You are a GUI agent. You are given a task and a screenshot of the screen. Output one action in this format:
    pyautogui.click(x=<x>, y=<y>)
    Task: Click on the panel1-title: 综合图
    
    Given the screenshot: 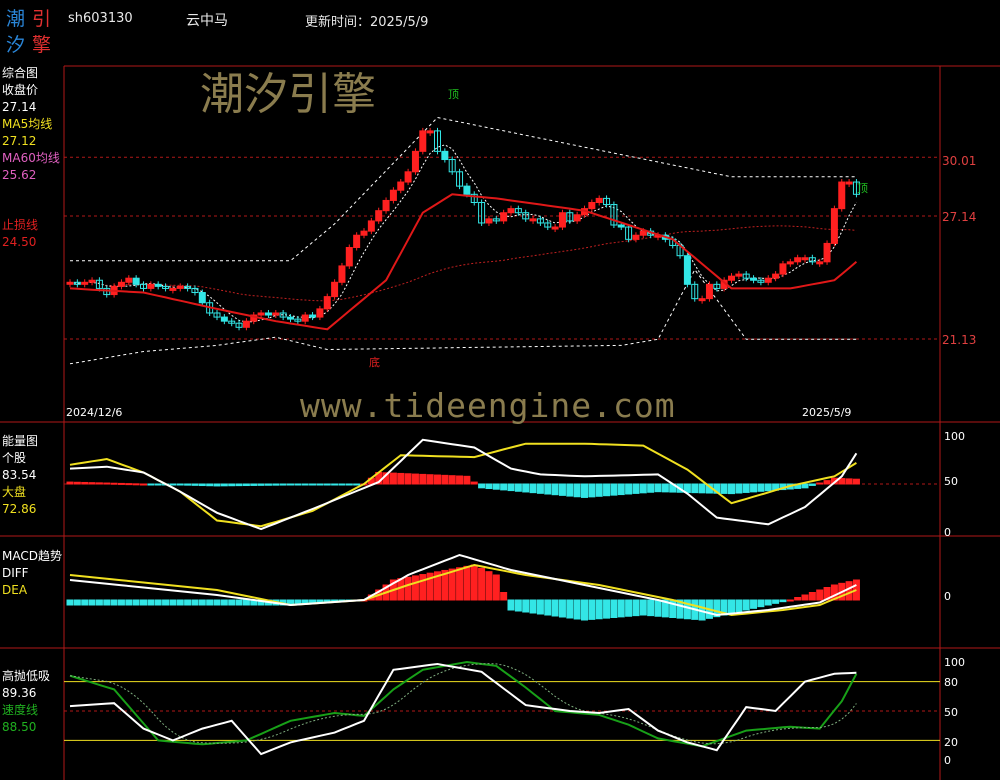 What is the action you would take?
    pyautogui.click(x=20, y=73)
    